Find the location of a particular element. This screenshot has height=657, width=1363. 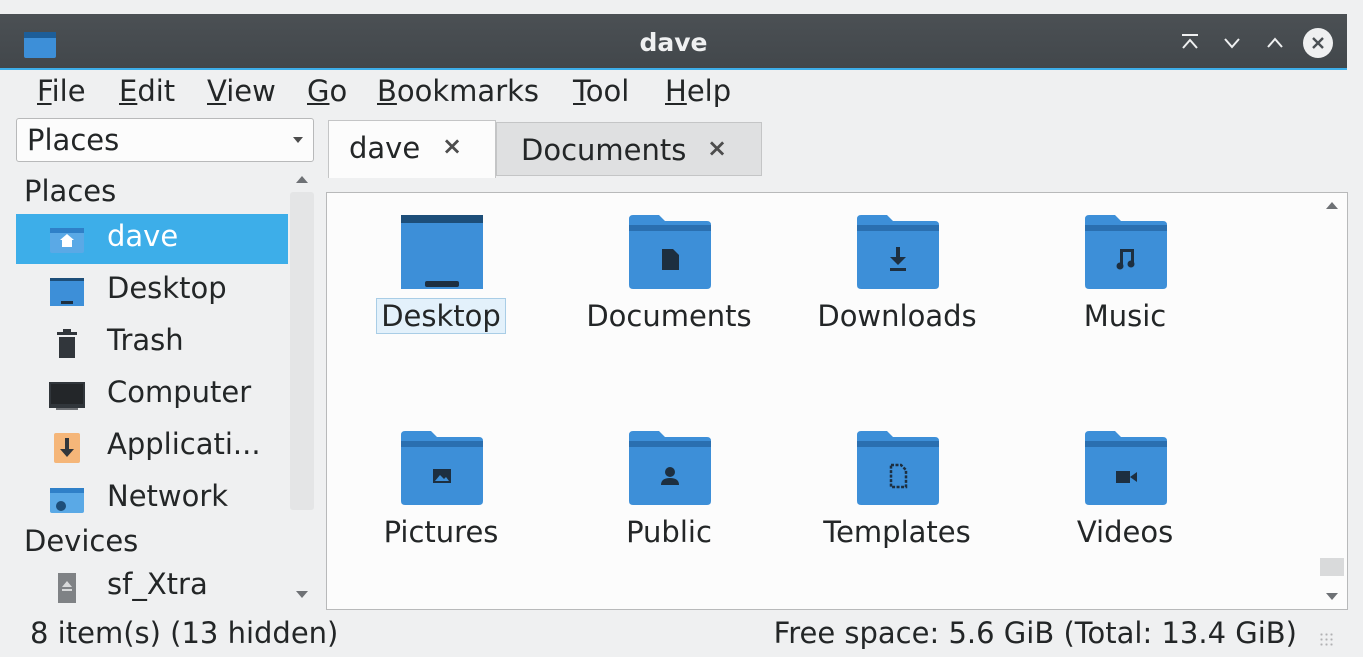

pictures-folder-icon is located at coordinates (442, 468).